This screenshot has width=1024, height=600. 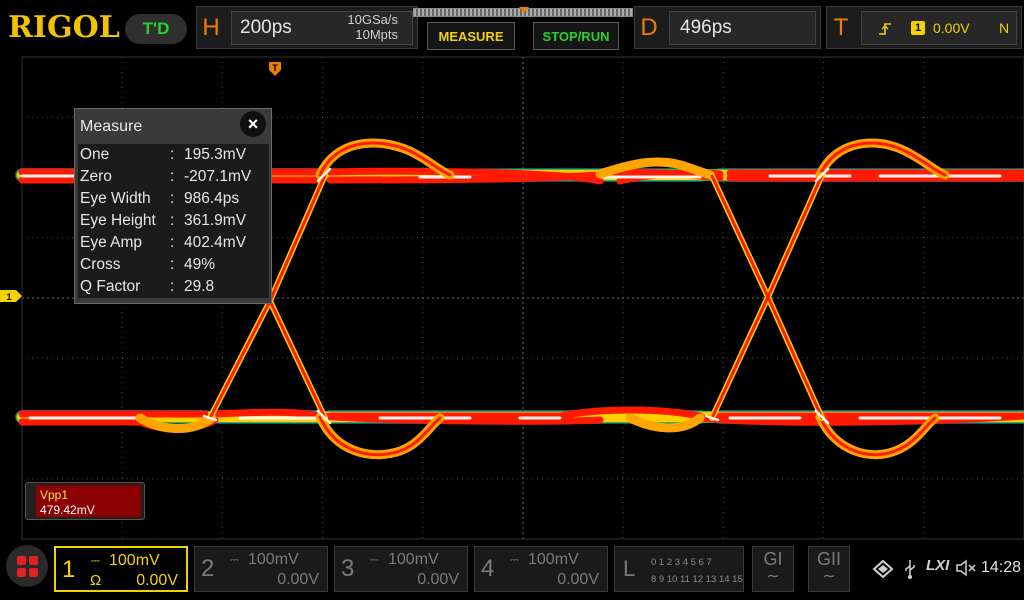 I want to click on channel-number: 3, so click(x=348, y=568).